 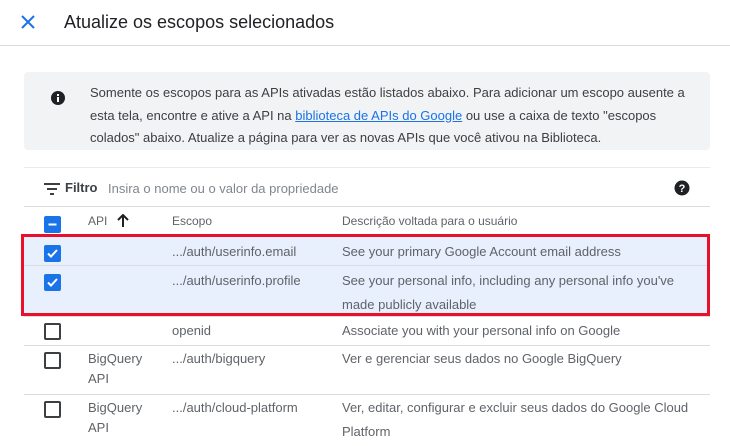 I want to click on column-header-scope: Escopo, so click(x=192, y=221).